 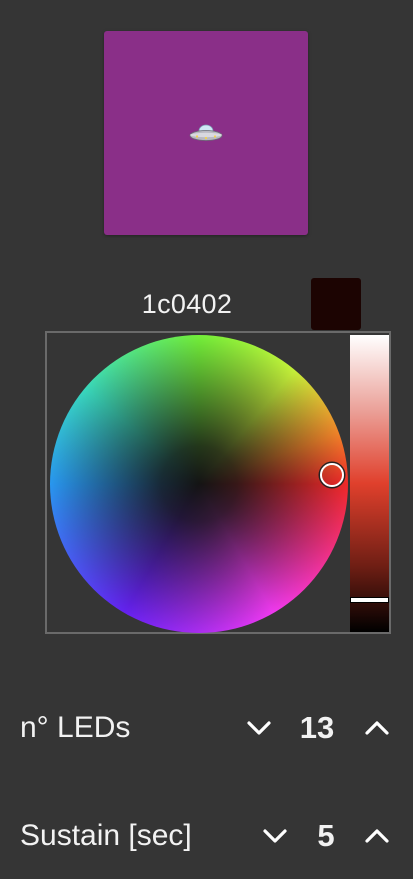 I want to click on leds-increment-button, so click(x=377, y=728).